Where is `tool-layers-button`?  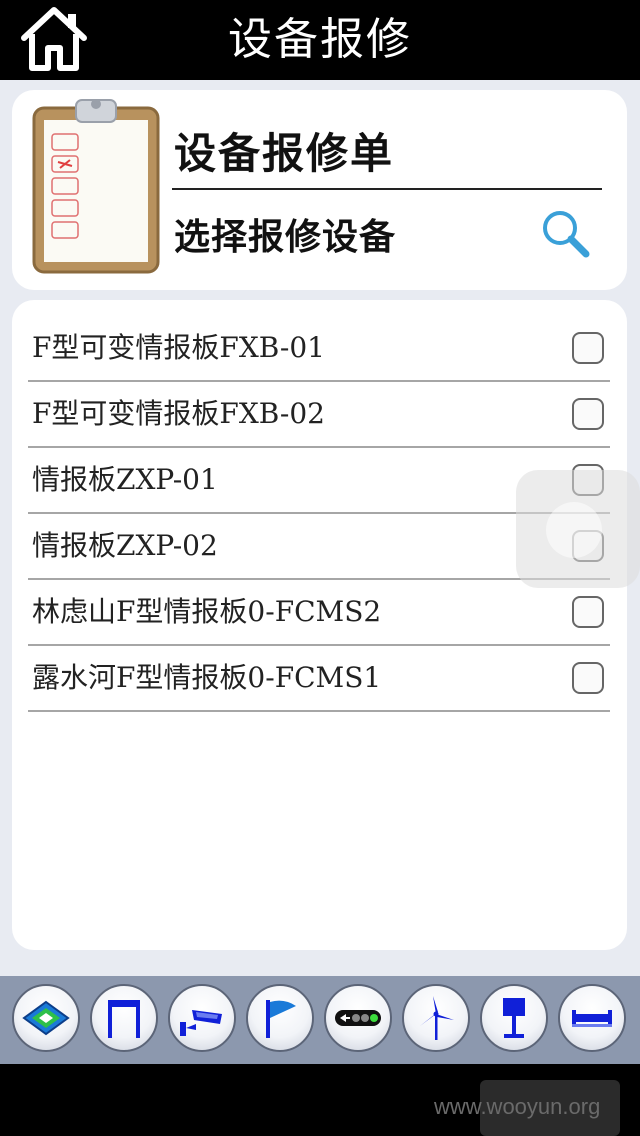 tool-layers-button is located at coordinates (46, 1018).